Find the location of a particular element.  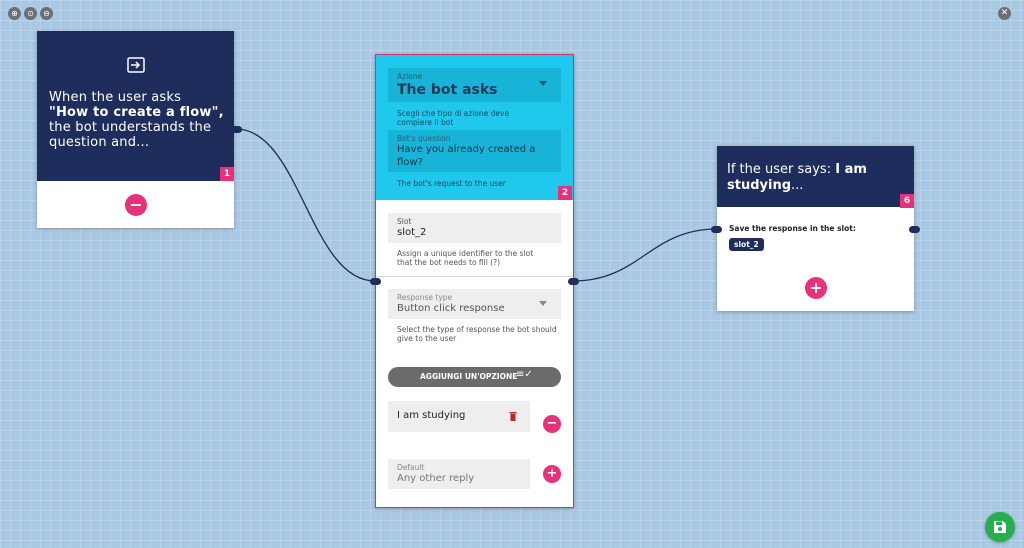

default-field: Default Any other reply is located at coordinates (459, 474).